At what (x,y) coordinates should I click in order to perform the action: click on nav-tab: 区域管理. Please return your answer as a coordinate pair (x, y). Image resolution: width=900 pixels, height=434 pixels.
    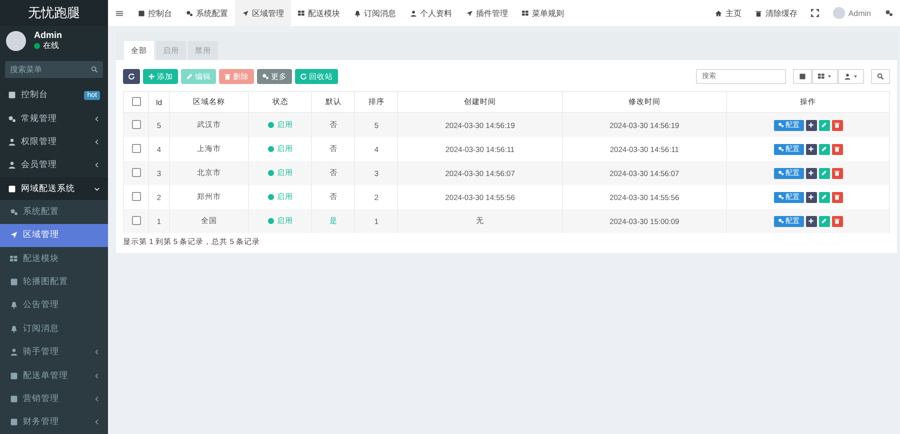
    Looking at the image, I should click on (263, 13).